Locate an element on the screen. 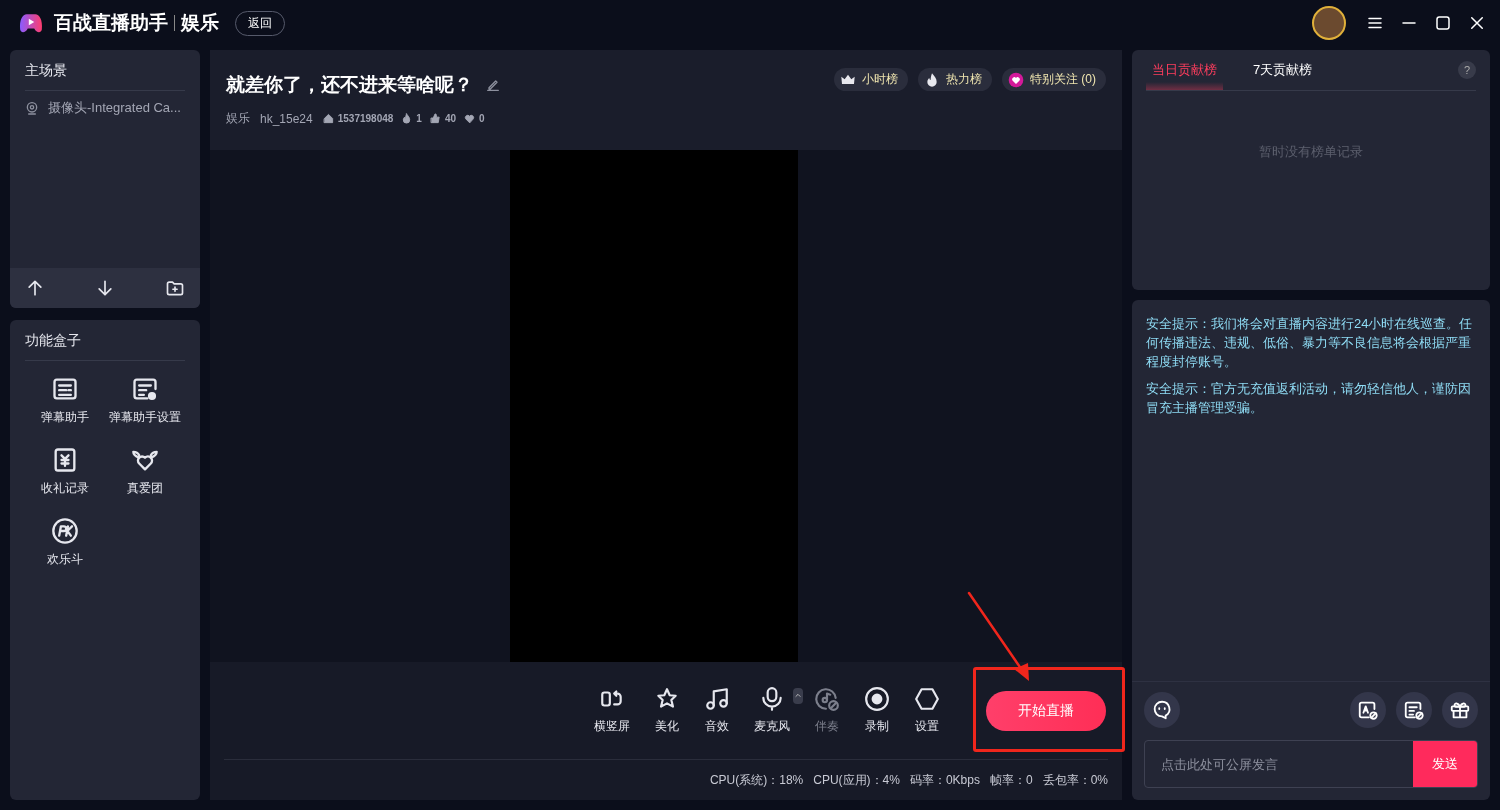 The image size is (1500, 810). thumbs-up-icon is located at coordinates (435, 118).